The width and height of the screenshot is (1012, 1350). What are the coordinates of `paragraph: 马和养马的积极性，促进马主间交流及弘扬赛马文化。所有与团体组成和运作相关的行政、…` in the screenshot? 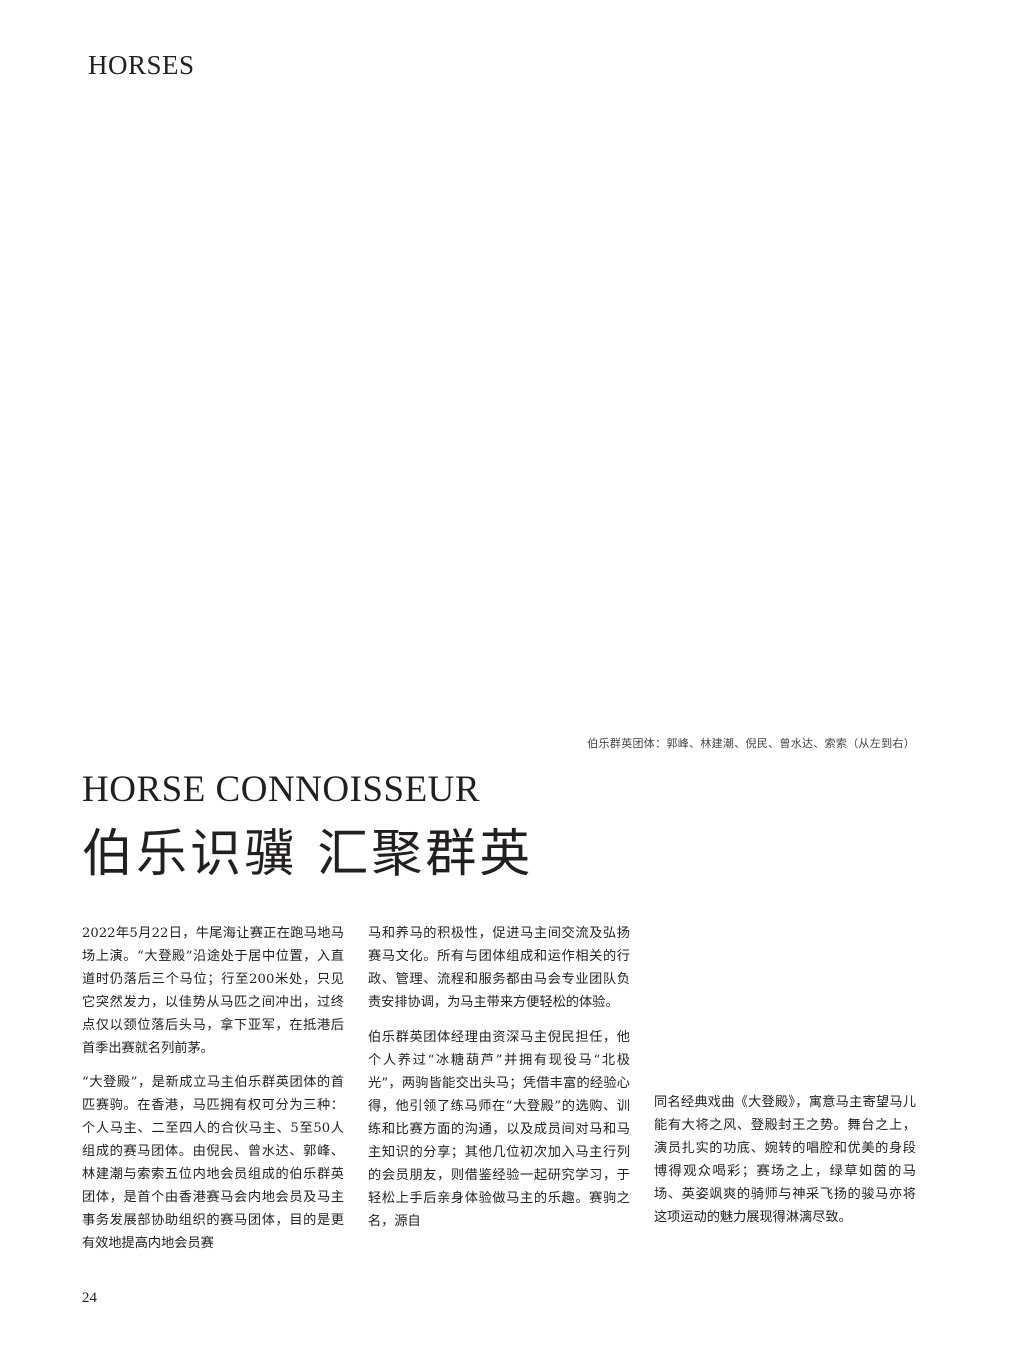 It's located at (499, 968).